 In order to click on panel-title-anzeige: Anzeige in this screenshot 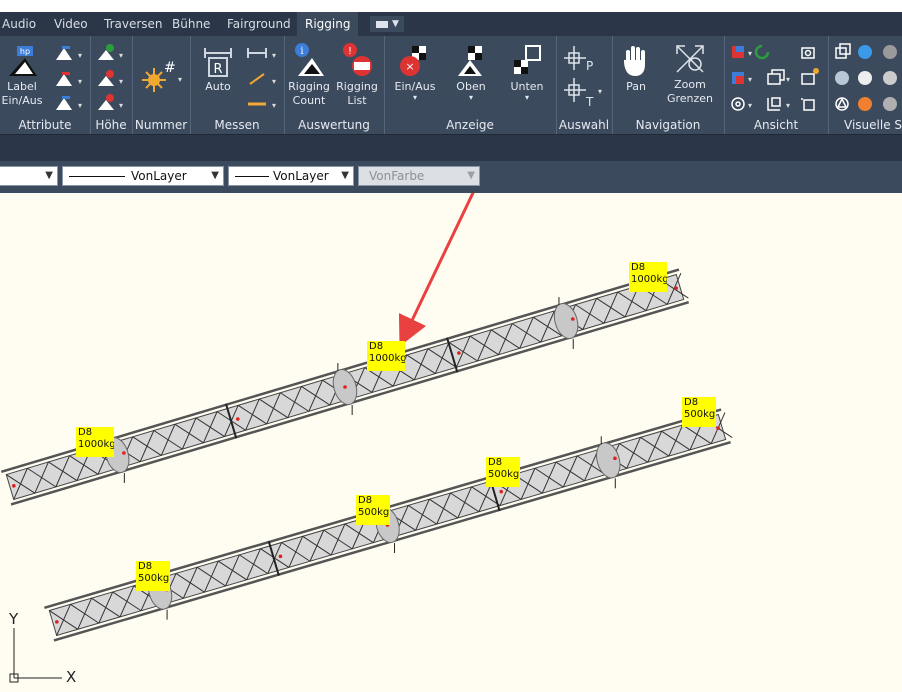, I will do `click(470, 125)`.